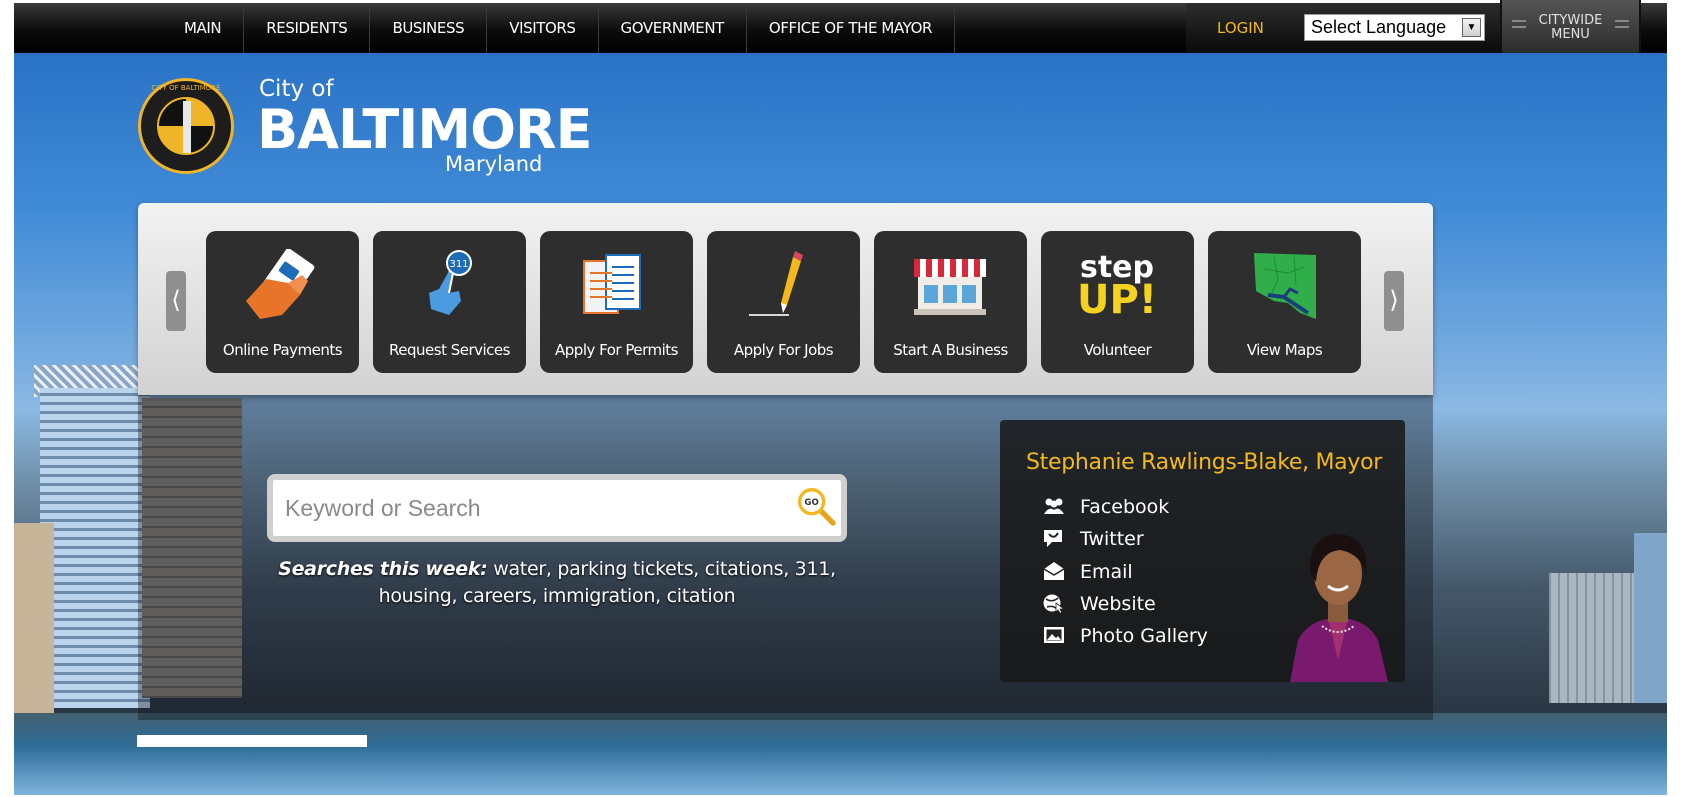 This screenshot has width=1681, height=797. I want to click on mayor-link-photo-gallery: Photo Gallery, so click(1125, 636).